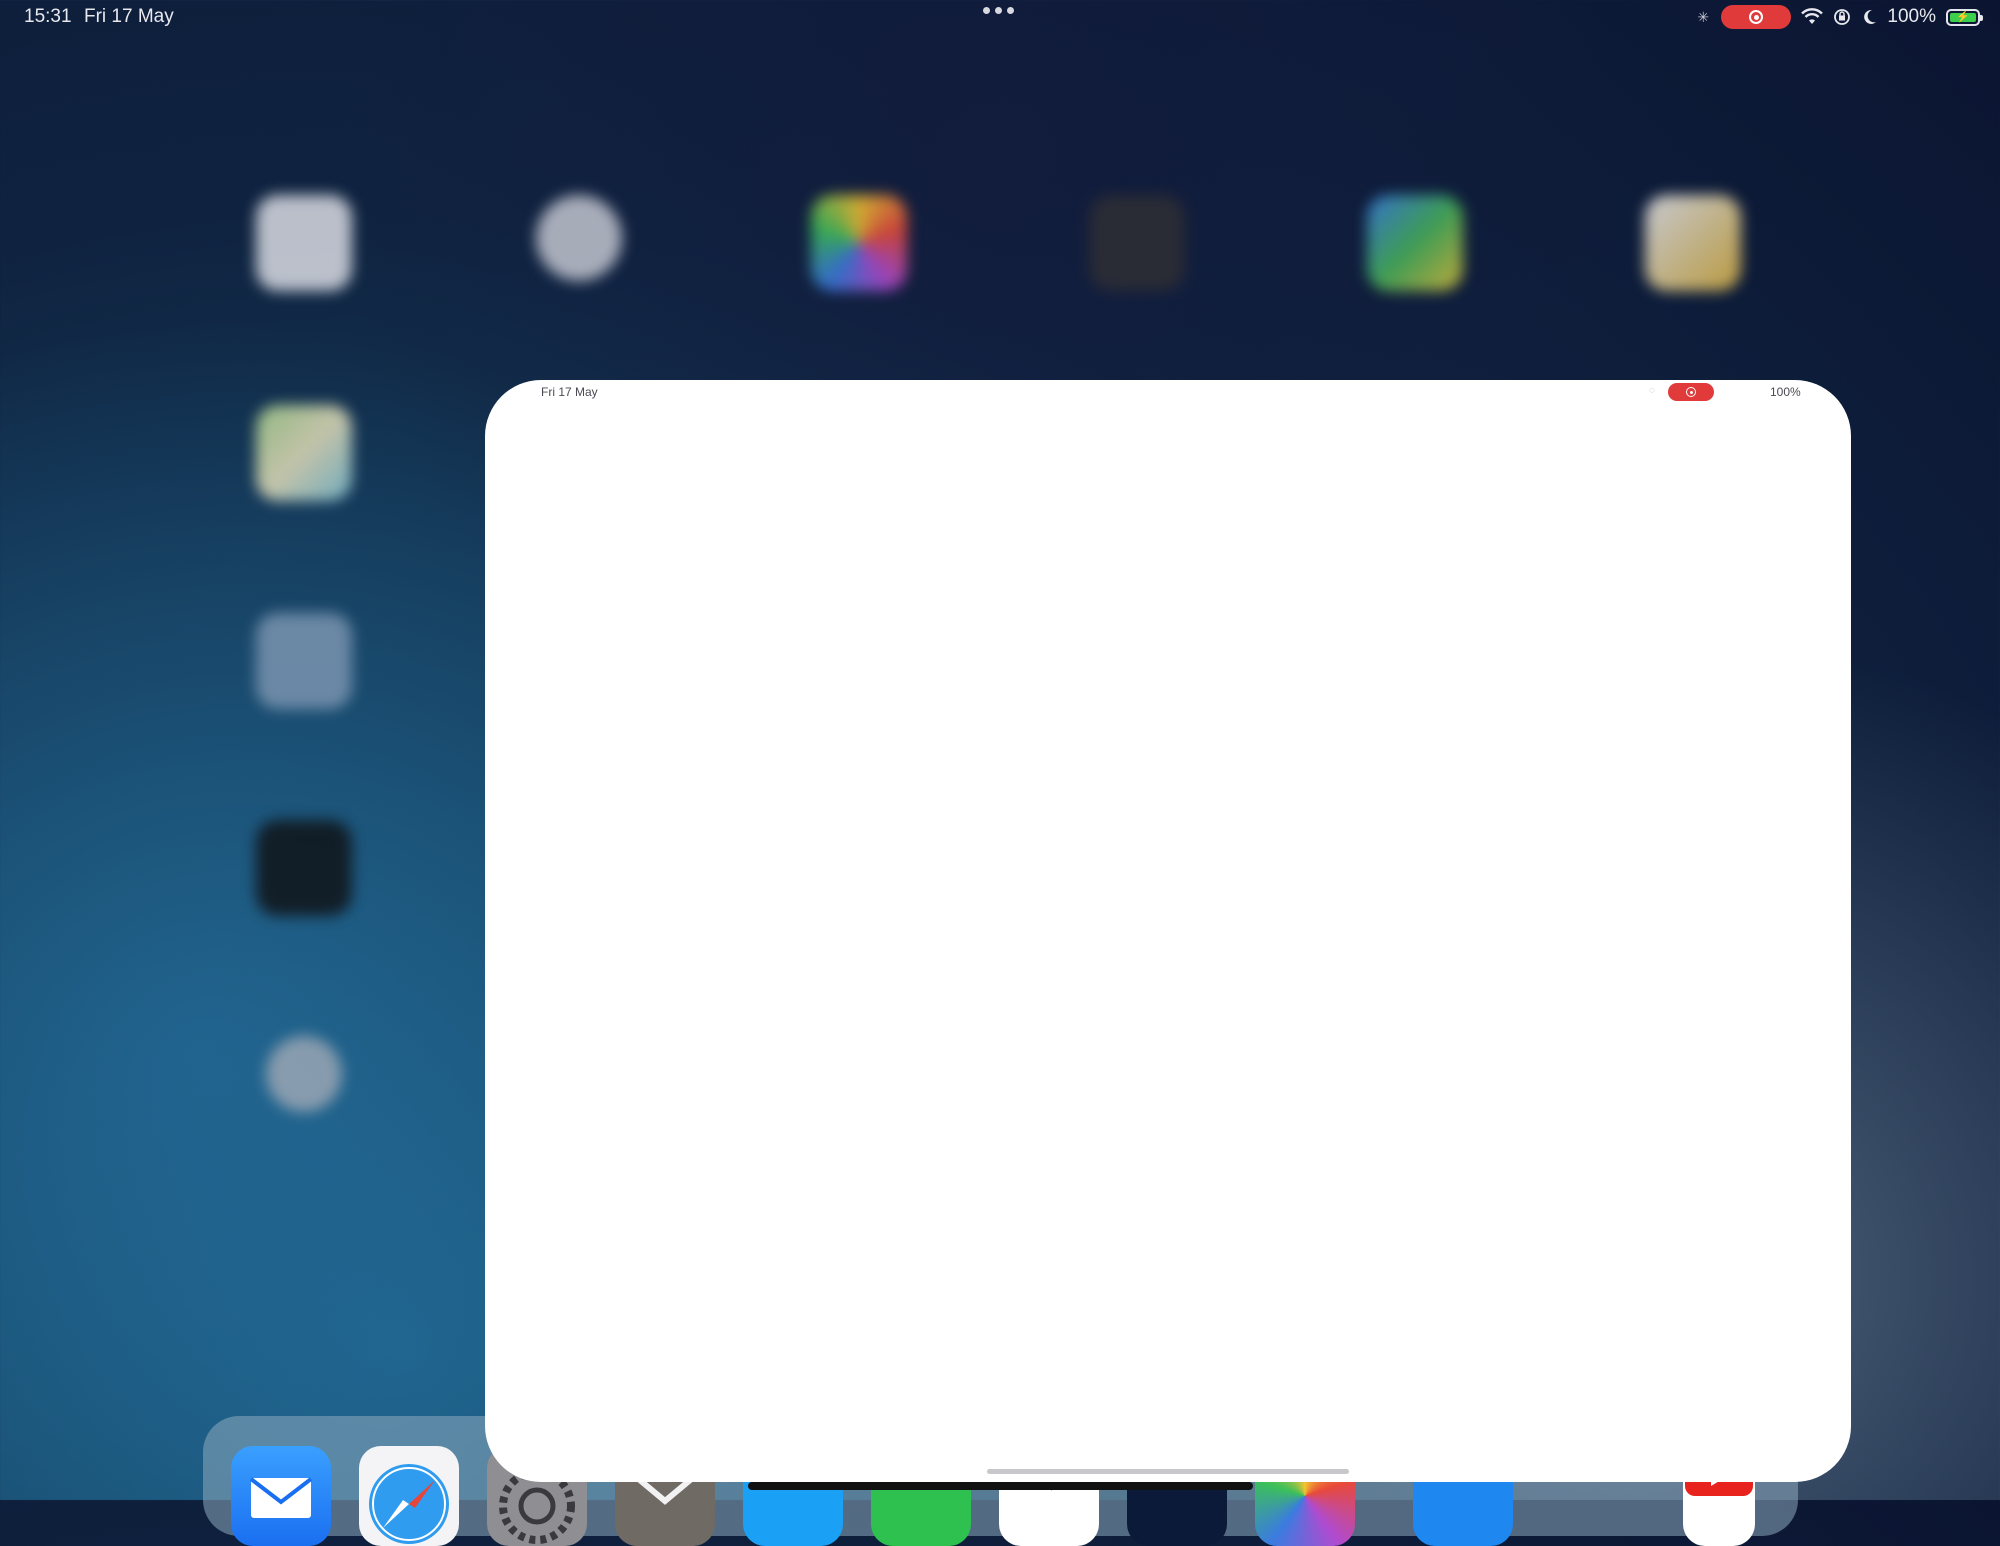 The height and width of the screenshot is (1546, 2000). I want to click on battery-percent: 100%, so click(1911, 16).